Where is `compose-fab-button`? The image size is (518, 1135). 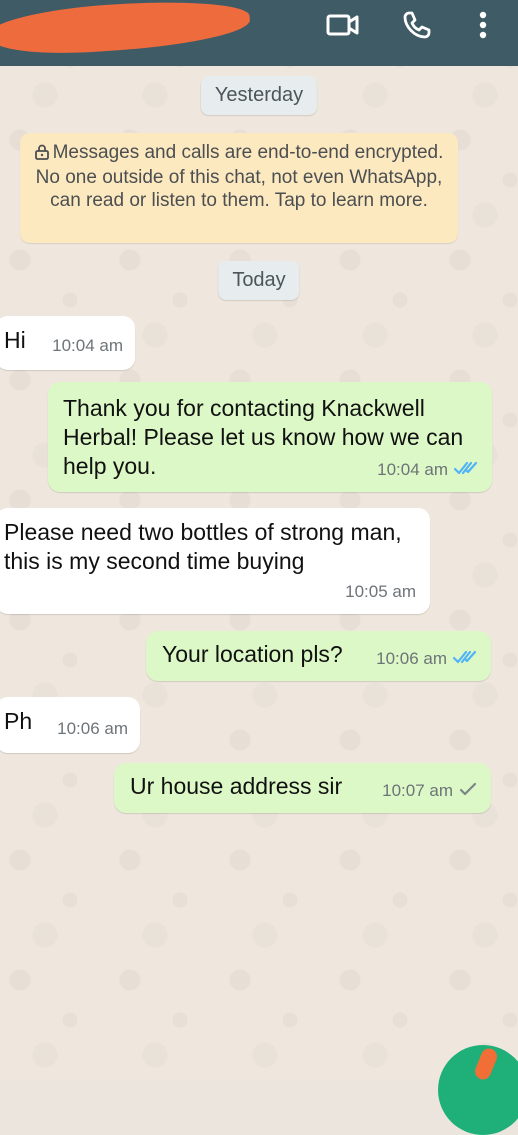
compose-fab-button is located at coordinates (478, 1090).